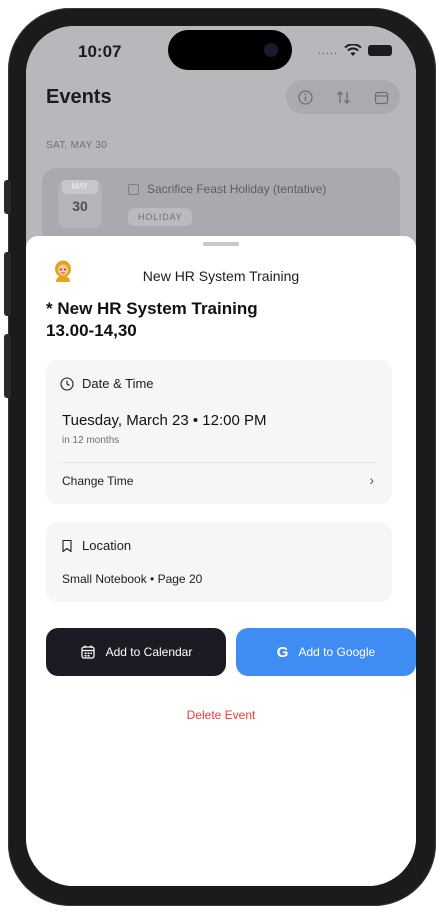 This screenshot has width=442, height=911. What do you see at coordinates (67, 383) in the screenshot?
I see `clock-icon` at bounding box center [67, 383].